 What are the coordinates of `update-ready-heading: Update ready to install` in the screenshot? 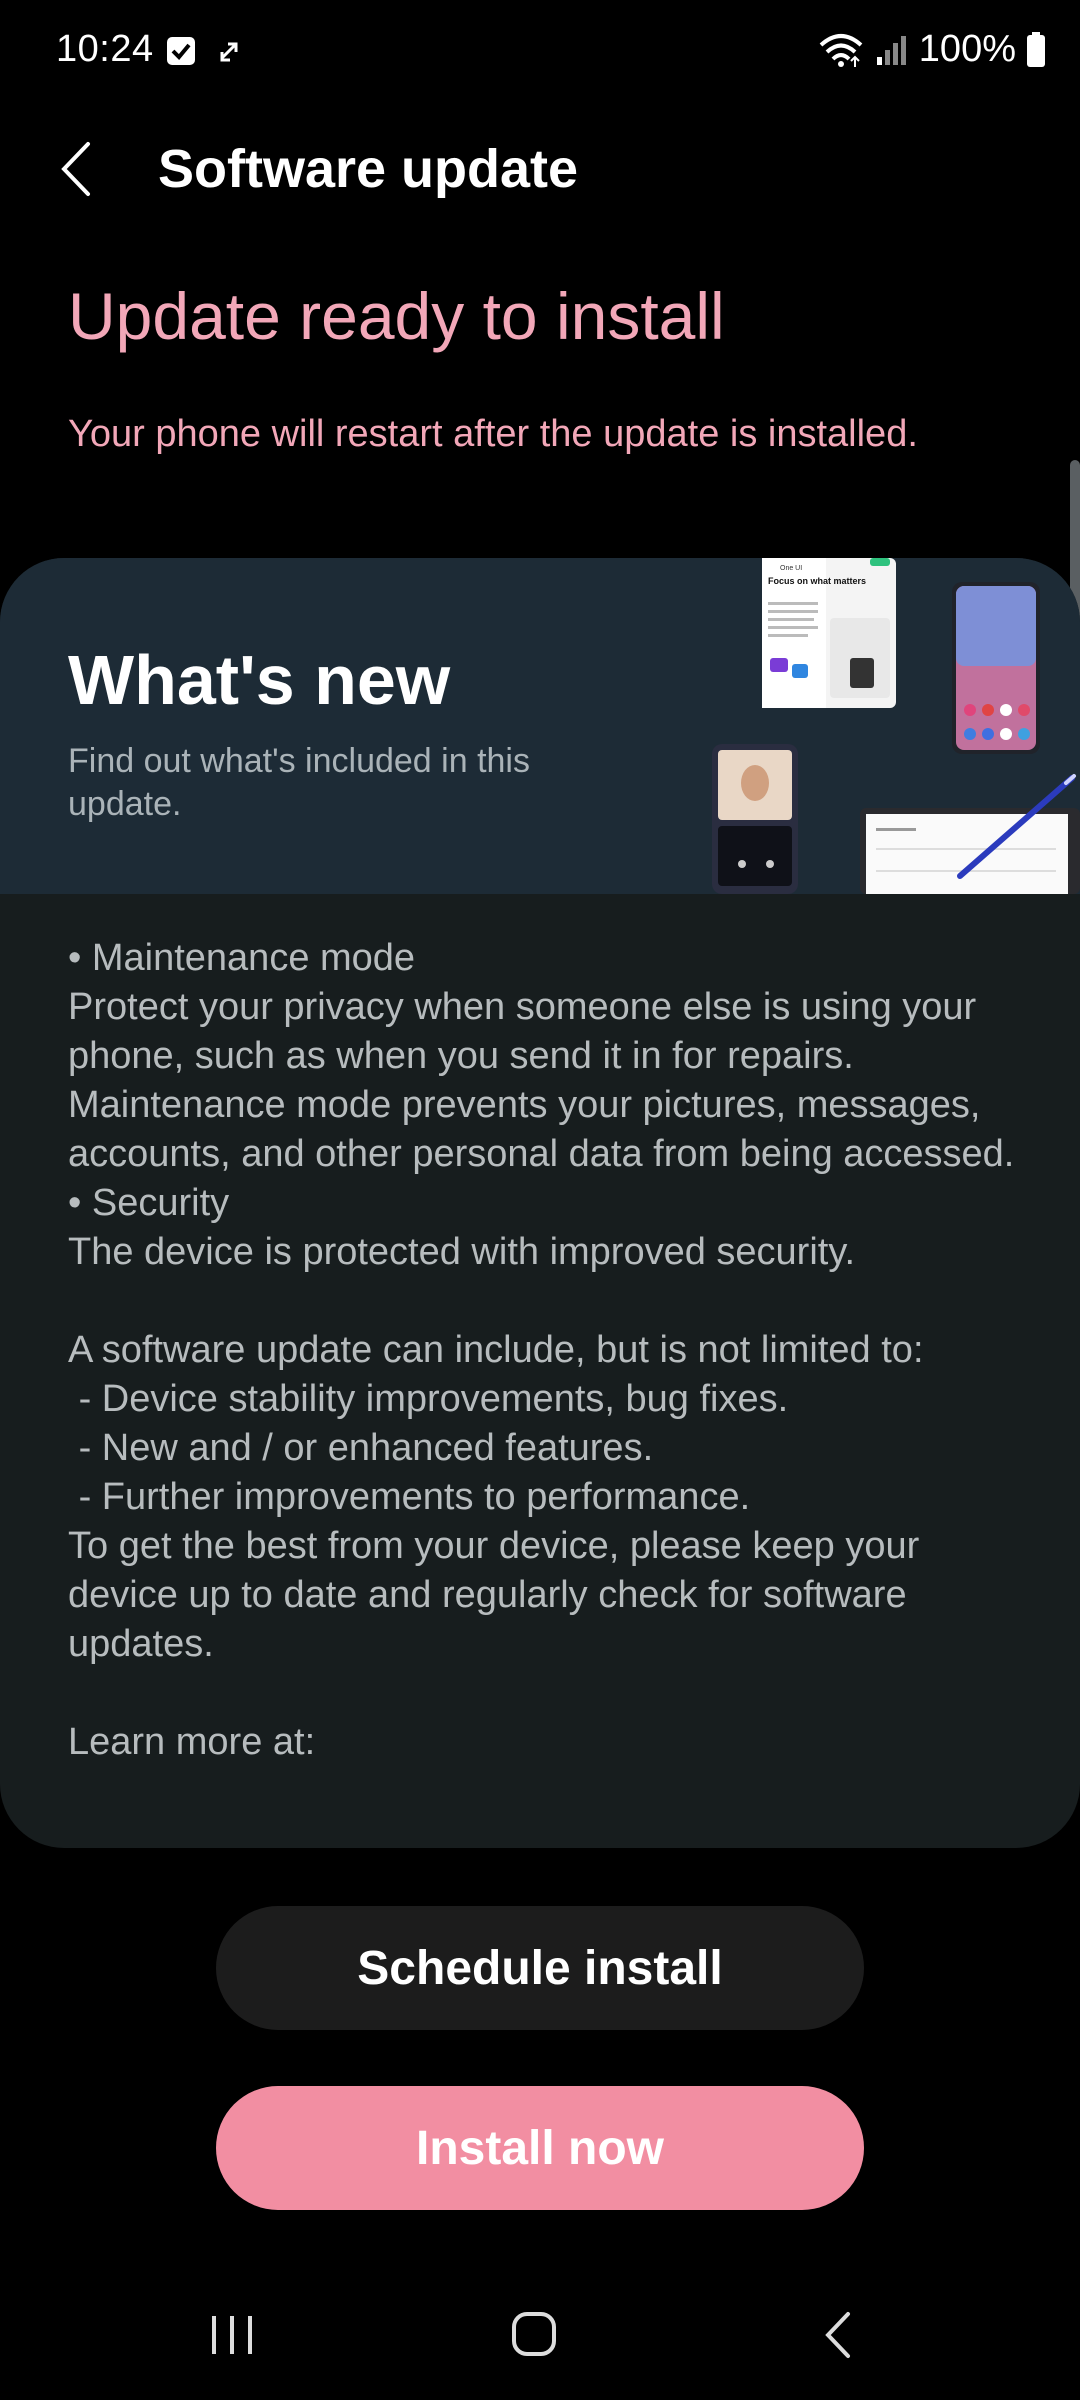 It's located at (396, 316).